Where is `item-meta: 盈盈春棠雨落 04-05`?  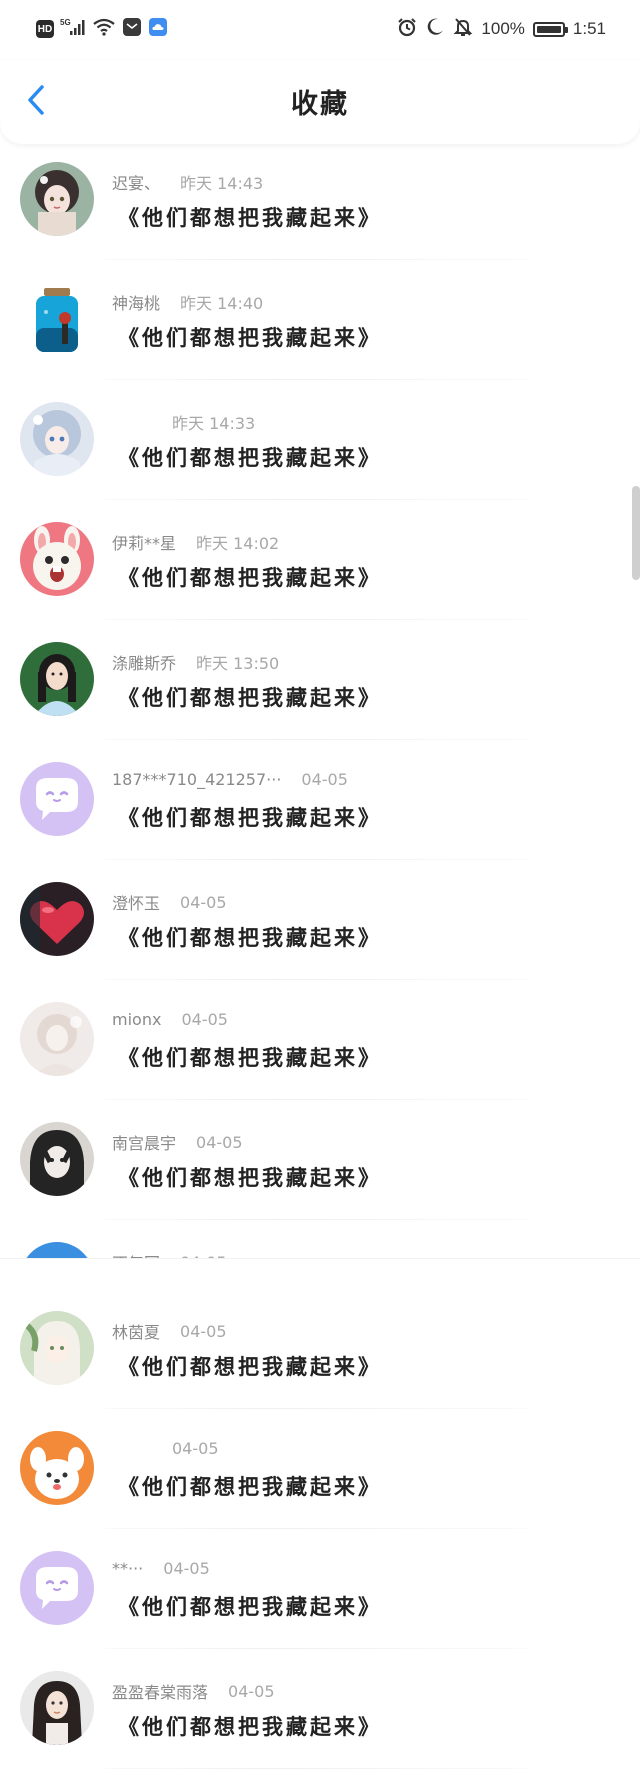
item-meta: 盈盈春棠雨落 04-05 is located at coordinates (193, 1691).